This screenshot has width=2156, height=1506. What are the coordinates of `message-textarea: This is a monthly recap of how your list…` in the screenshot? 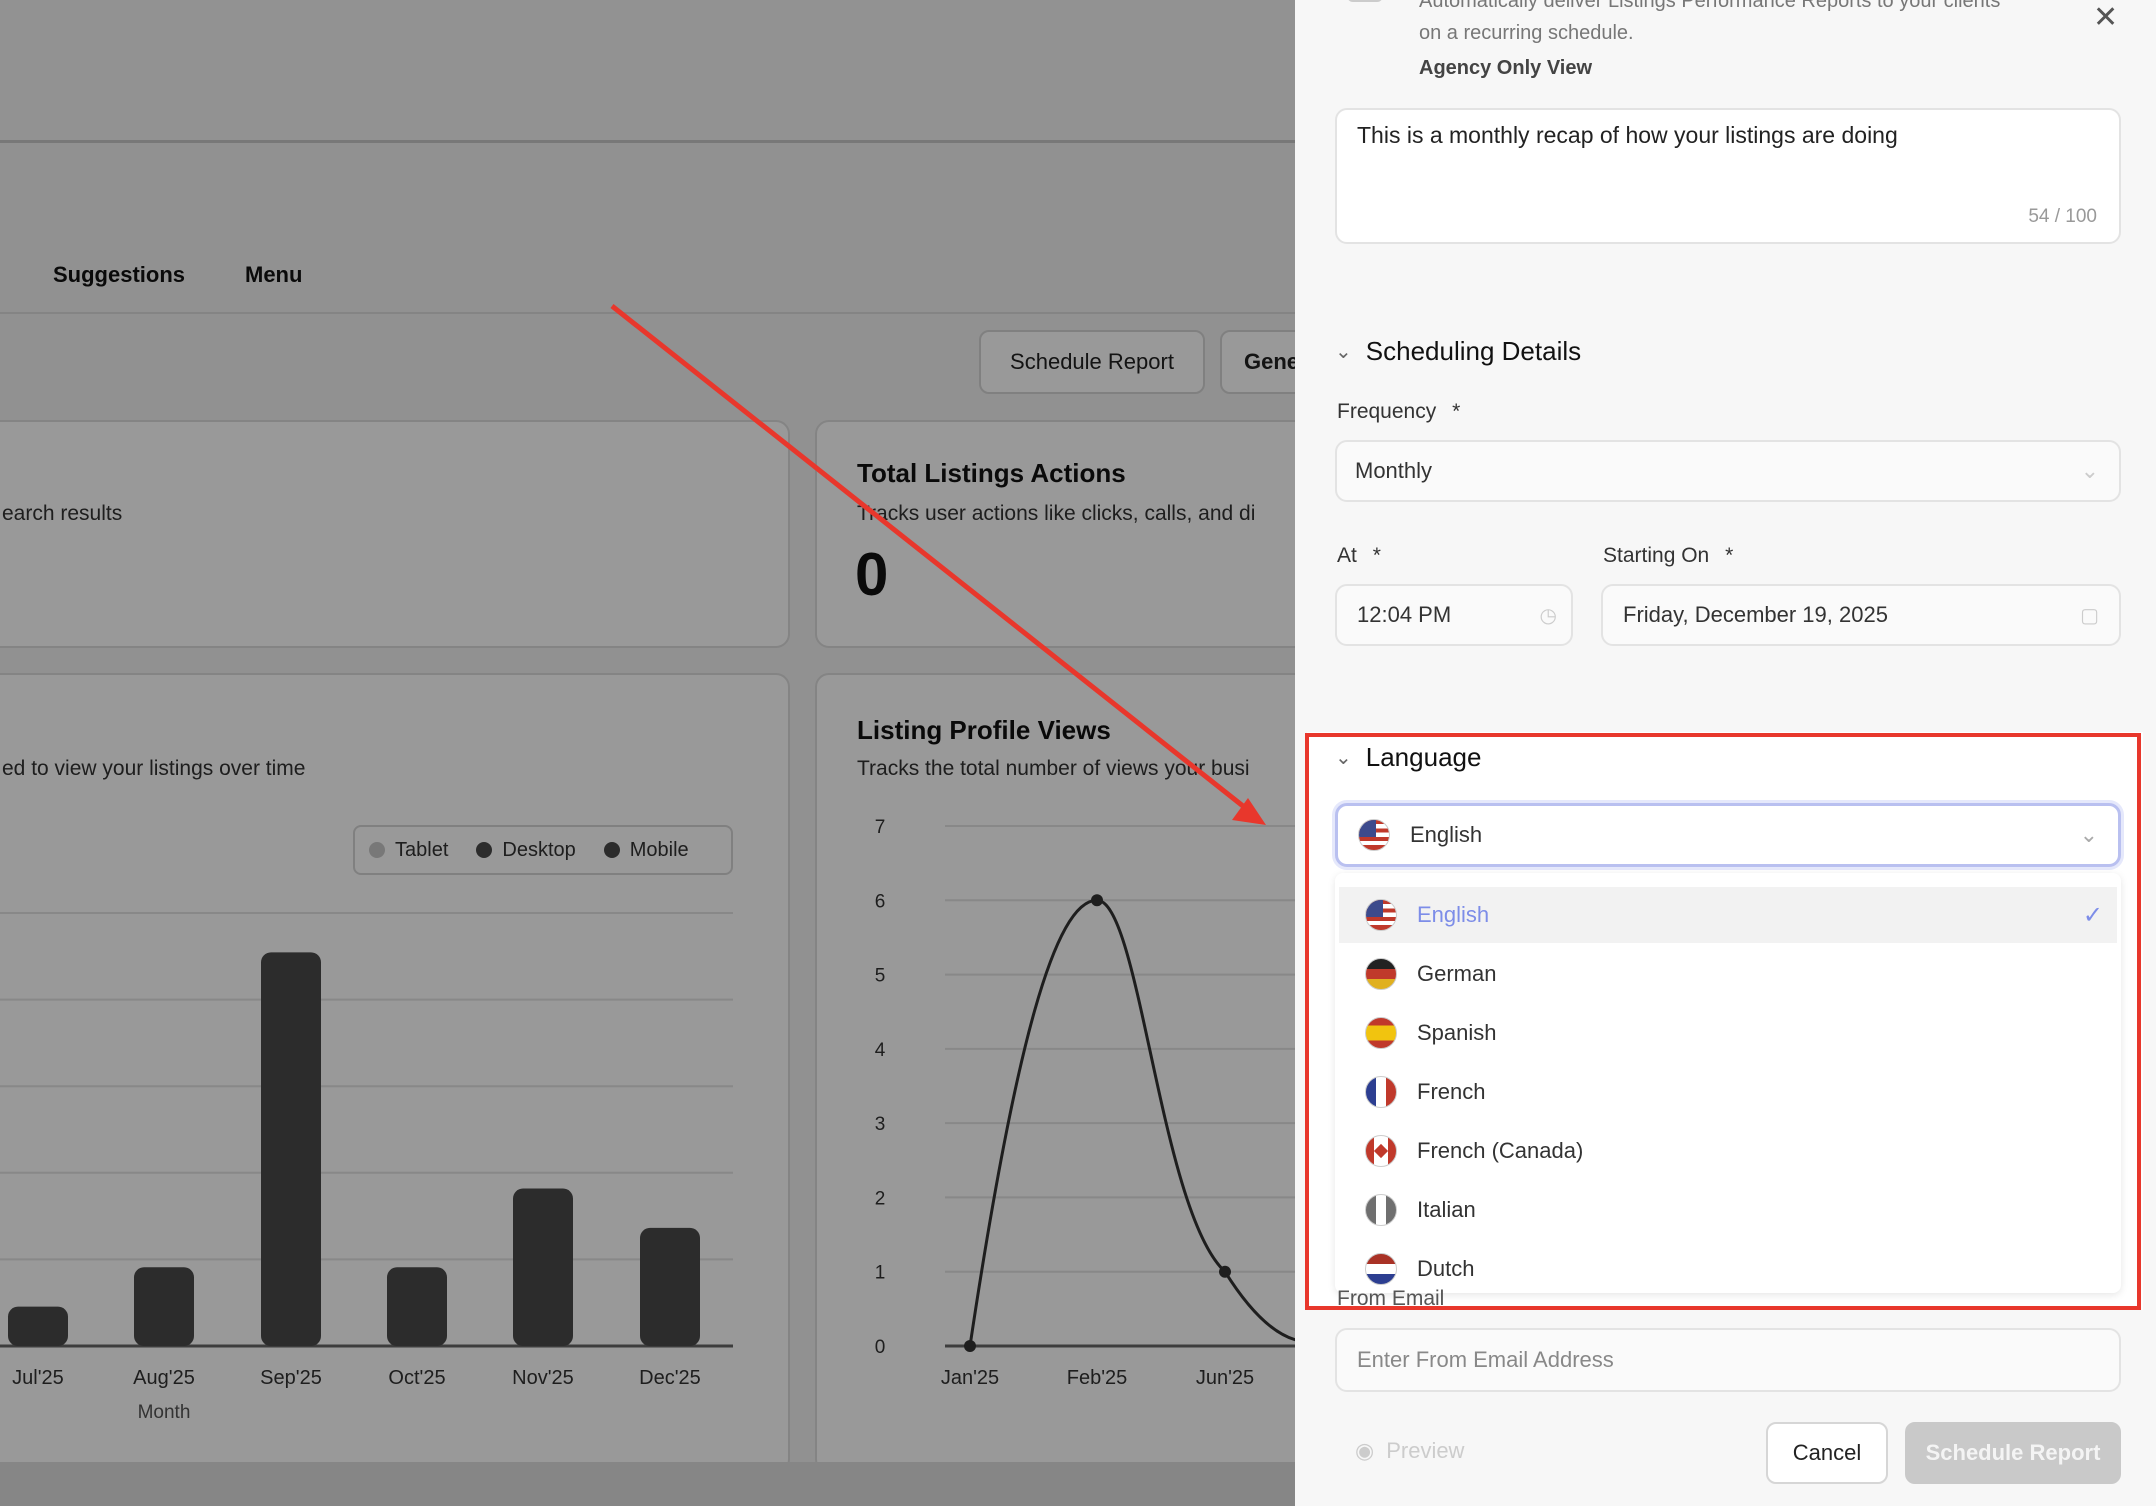 It's located at (1728, 176).